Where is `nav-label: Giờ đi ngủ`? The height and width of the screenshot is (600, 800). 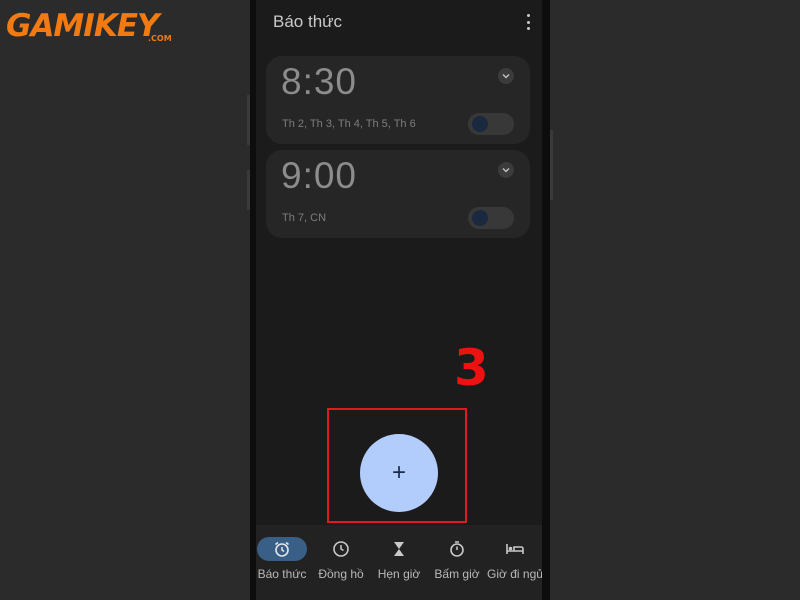 nav-label: Giờ đi ngủ is located at coordinates (514, 574).